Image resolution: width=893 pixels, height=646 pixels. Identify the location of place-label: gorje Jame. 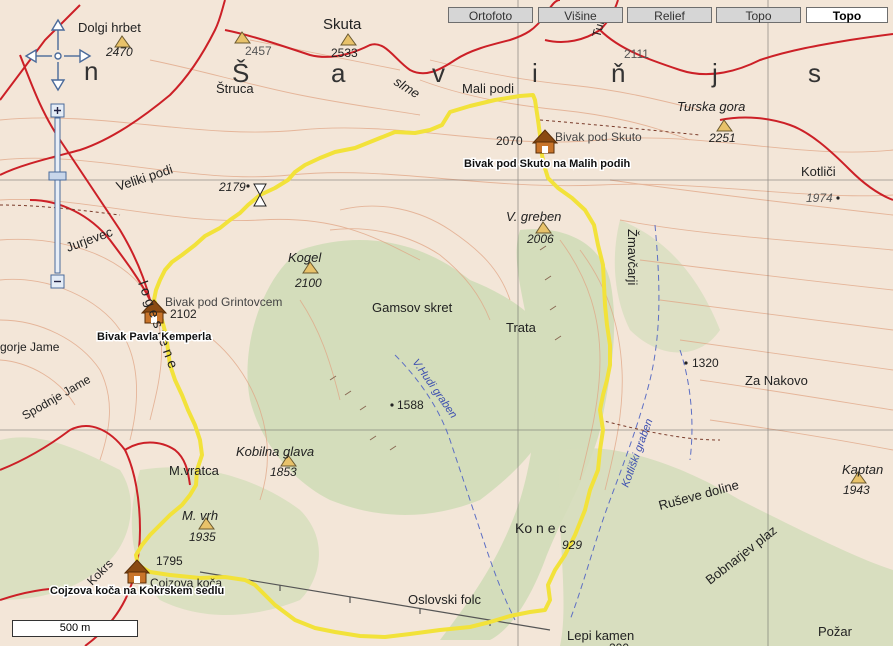
(30, 347).